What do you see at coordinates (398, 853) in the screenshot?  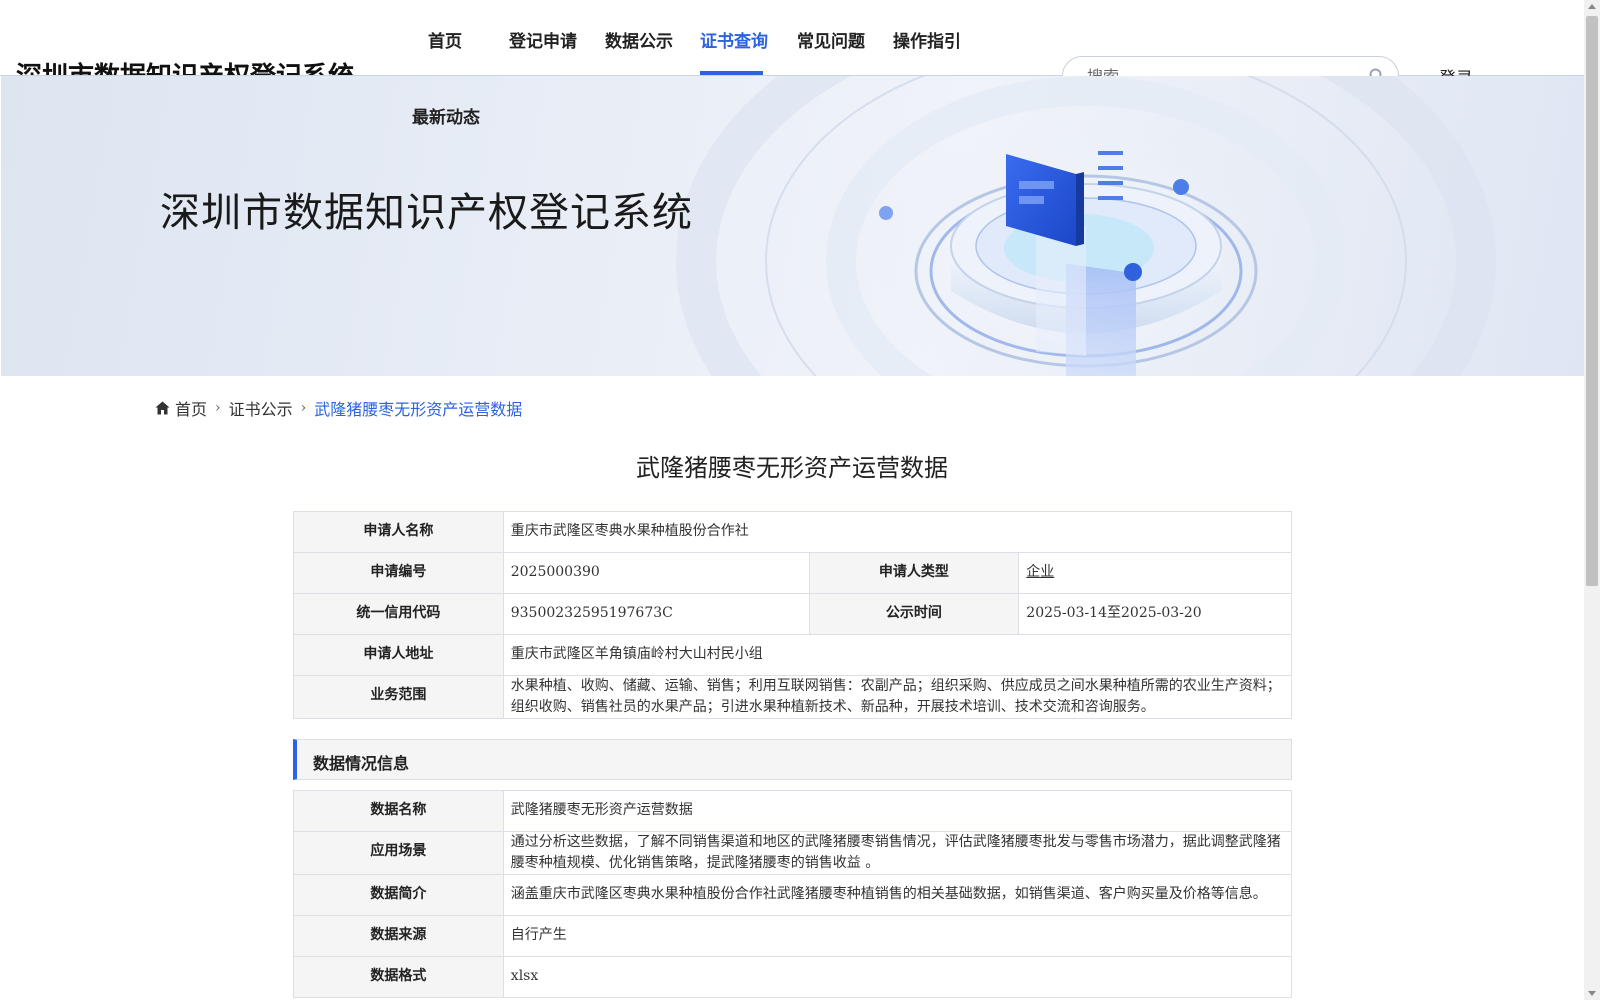 I see `application-scenario-label: 应用场景` at bounding box center [398, 853].